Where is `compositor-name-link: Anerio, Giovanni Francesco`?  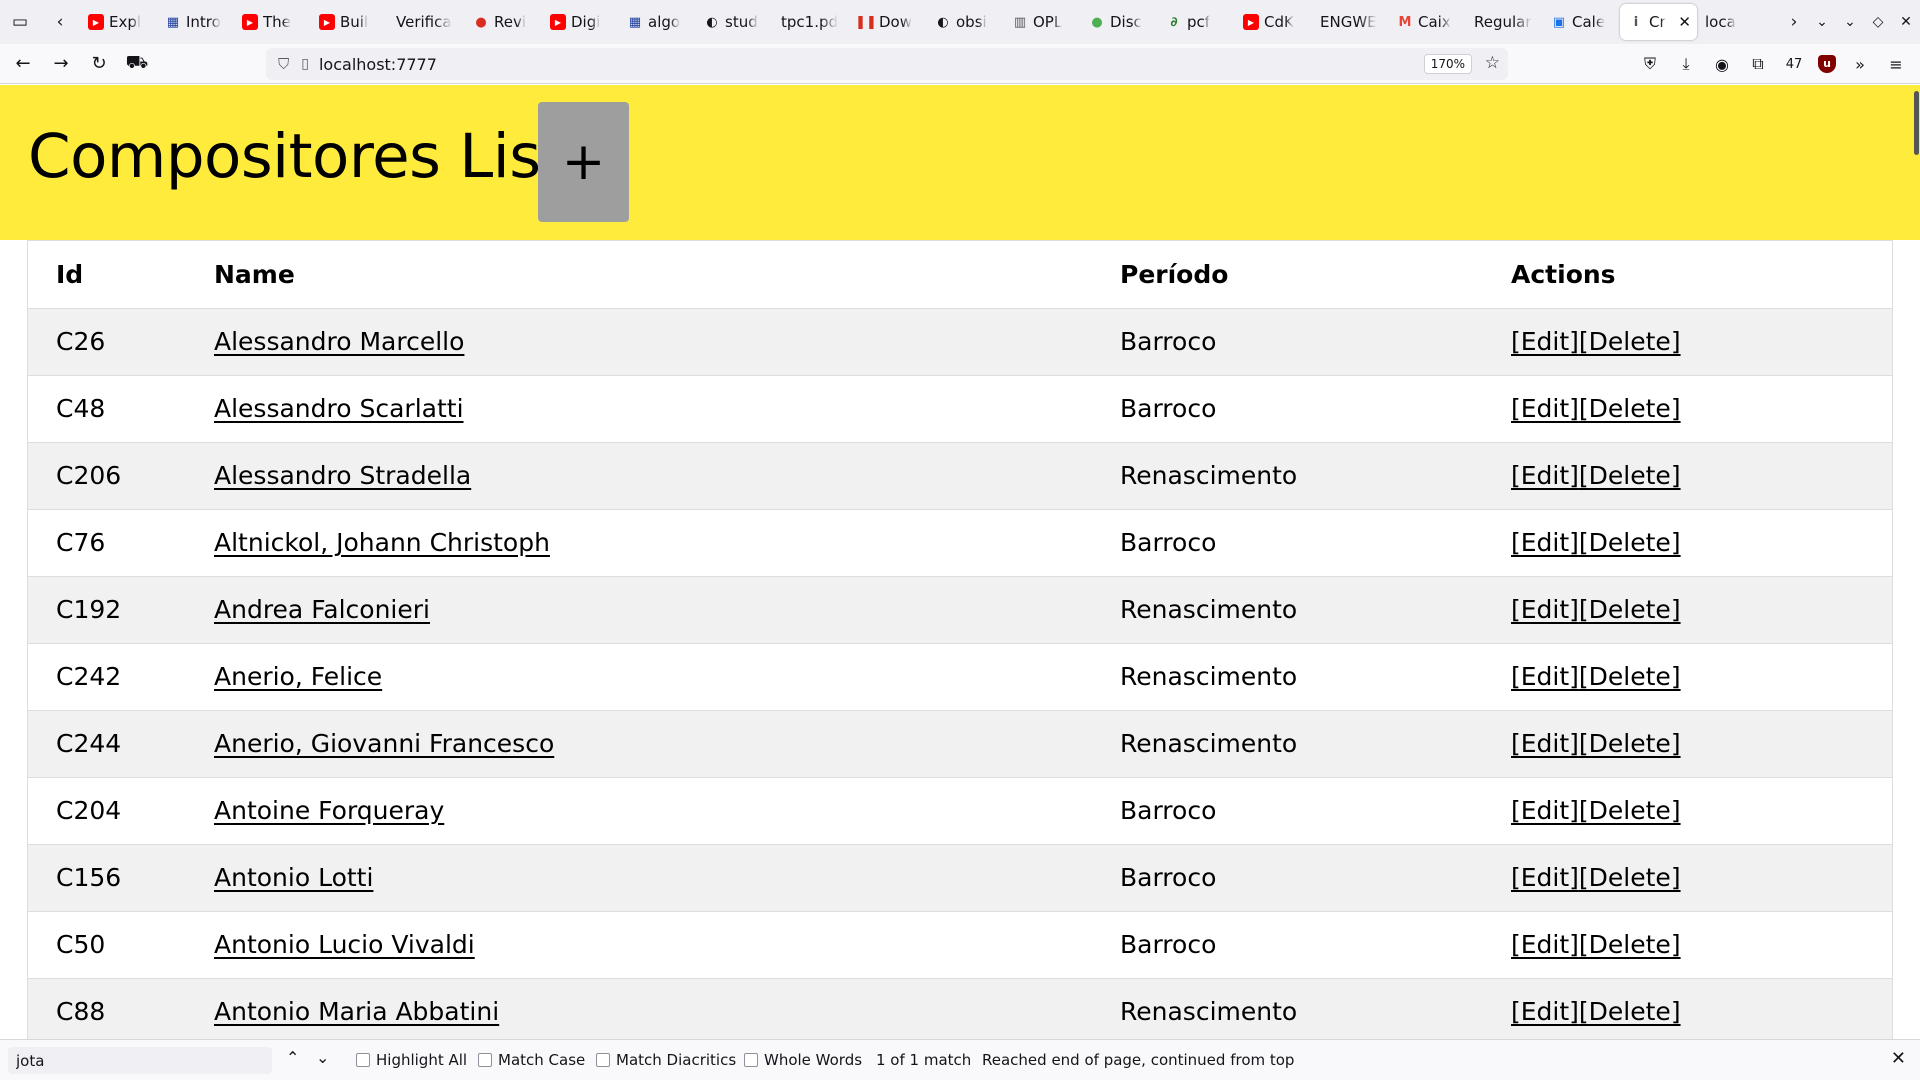 compositor-name-link: Anerio, Giovanni Francesco is located at coordinates (384, 743).